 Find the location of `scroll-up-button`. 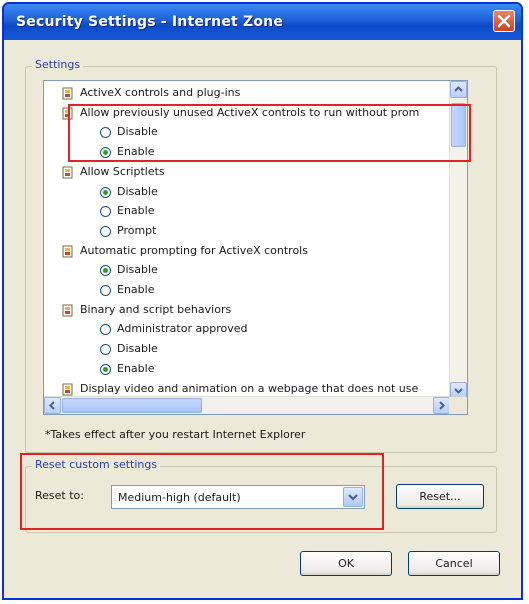

scroll-up-button is located at coordinates (458, 89).